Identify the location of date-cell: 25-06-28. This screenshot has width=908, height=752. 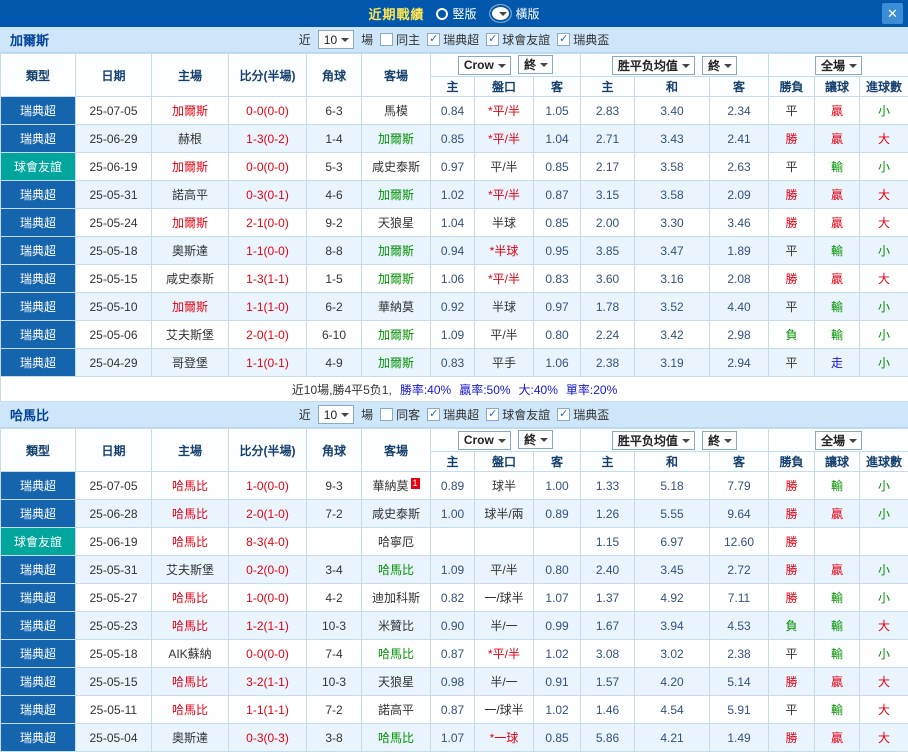
(114, 514).